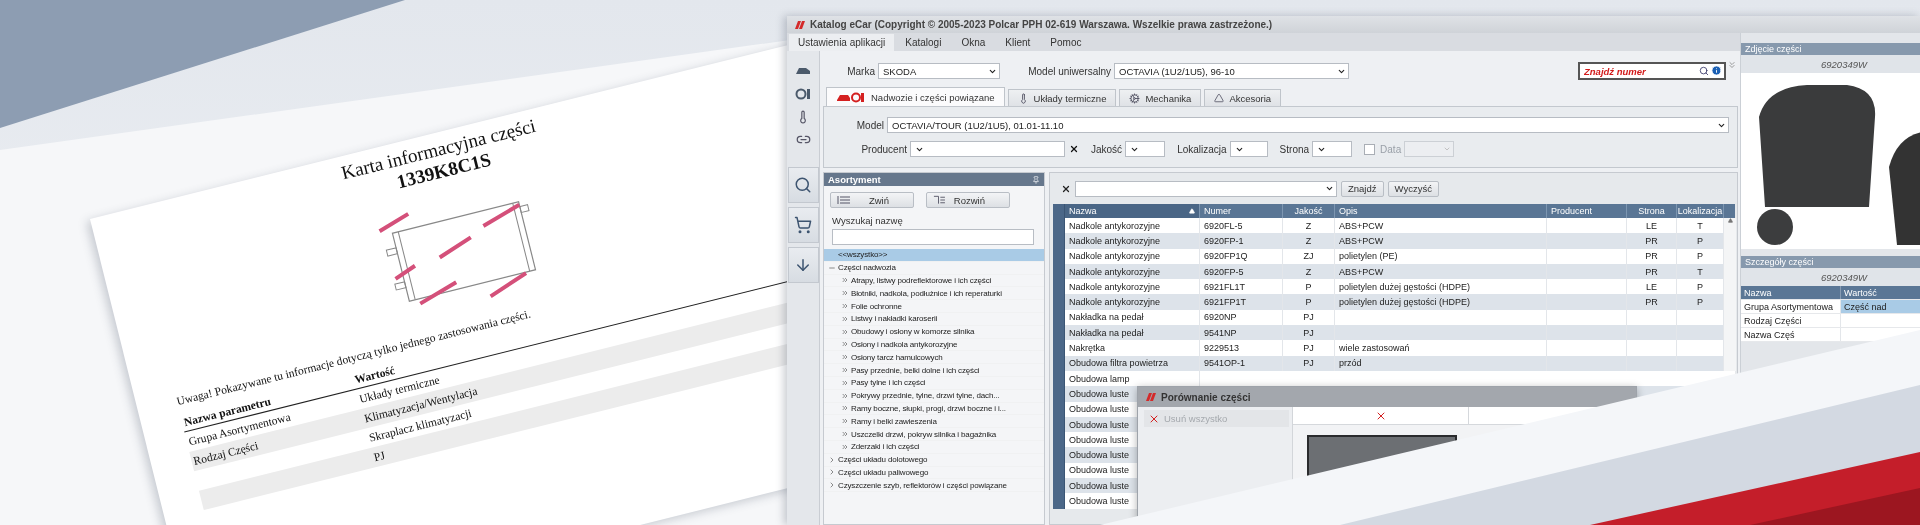 Image resolution: width=1920 pixels, height=525 pixels. Describe the element at coordinates (1791, 334) in the screenshot. I see `table-cell: Nazwa Częś` at that location.